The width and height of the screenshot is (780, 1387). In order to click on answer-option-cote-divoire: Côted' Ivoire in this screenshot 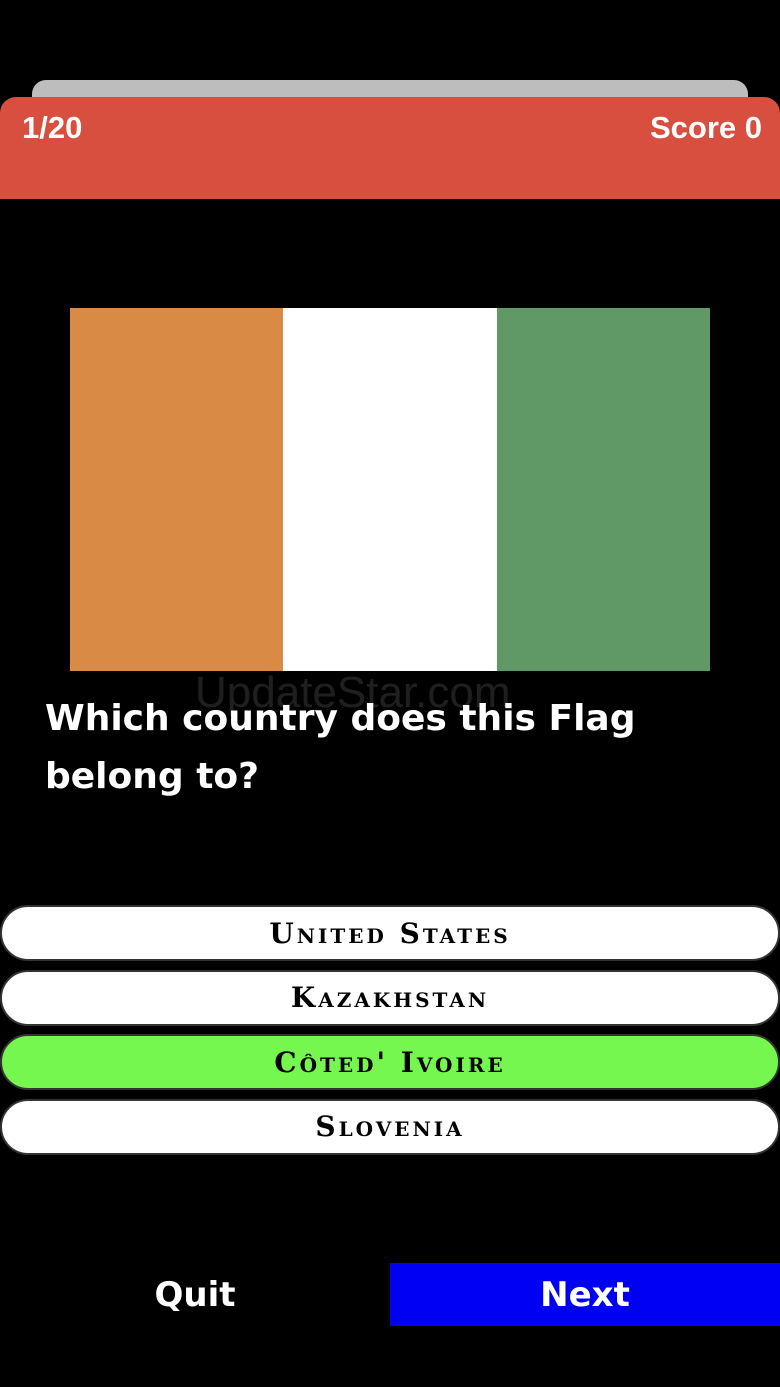, I will do `click(390, 1062)`.